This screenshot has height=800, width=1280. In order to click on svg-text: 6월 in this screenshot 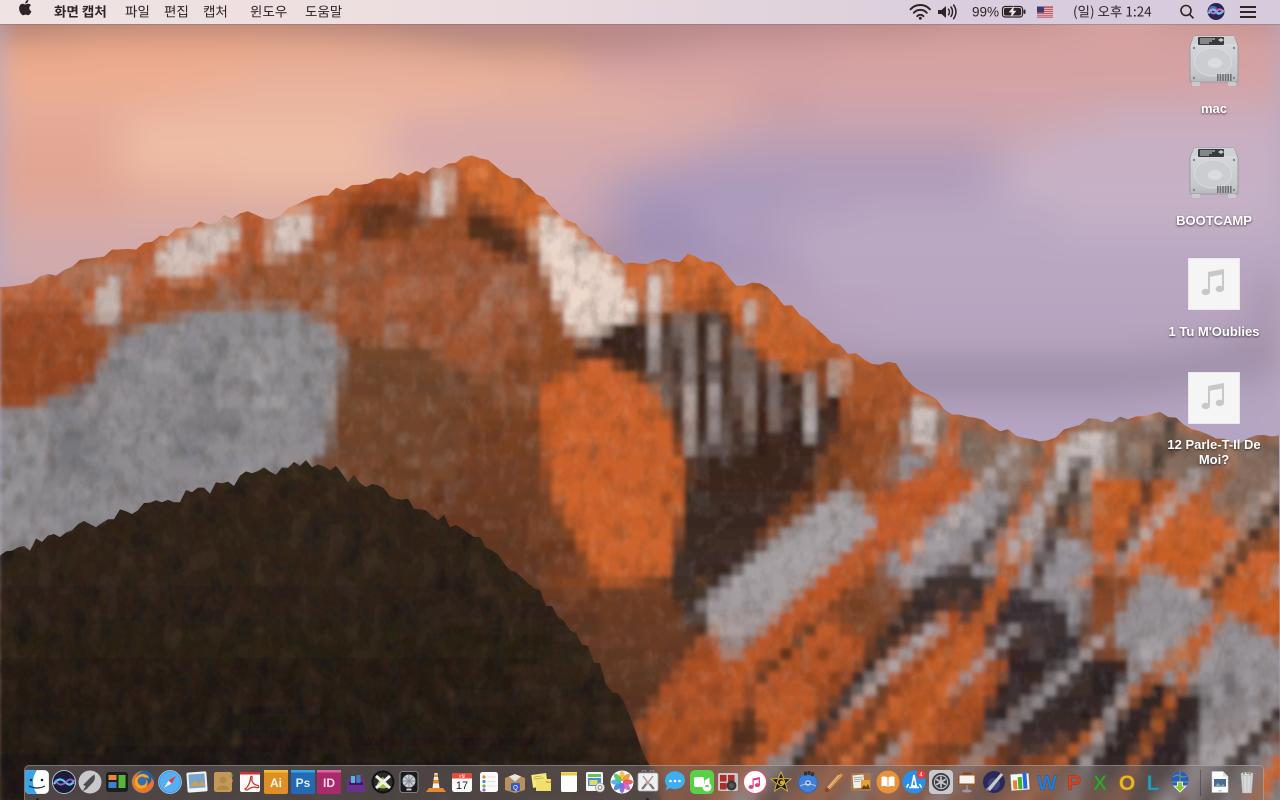, I will do `click(462, 776)`.